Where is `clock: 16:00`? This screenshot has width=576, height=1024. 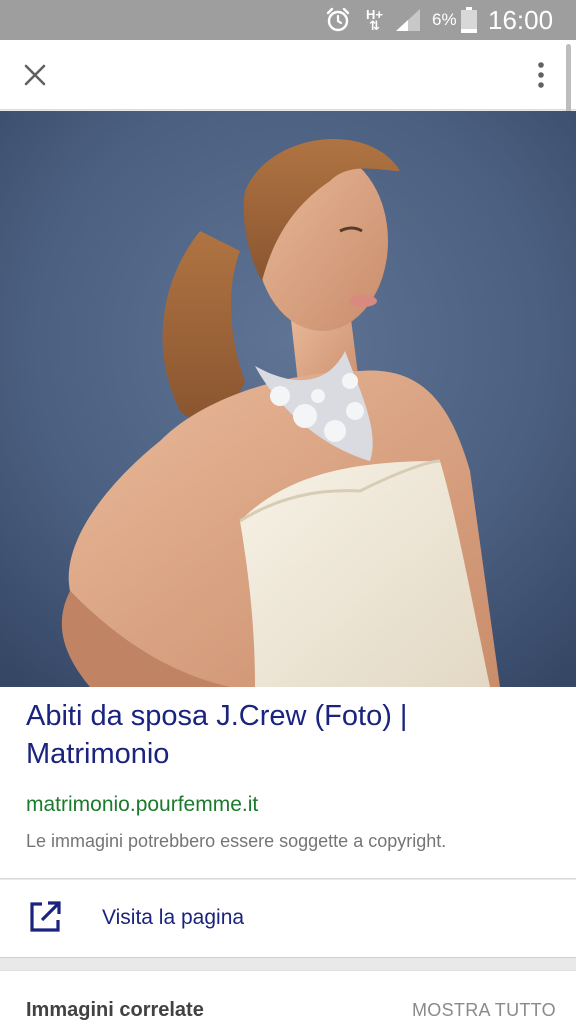 clock: 16:00 is located at coordinates (521, 19).